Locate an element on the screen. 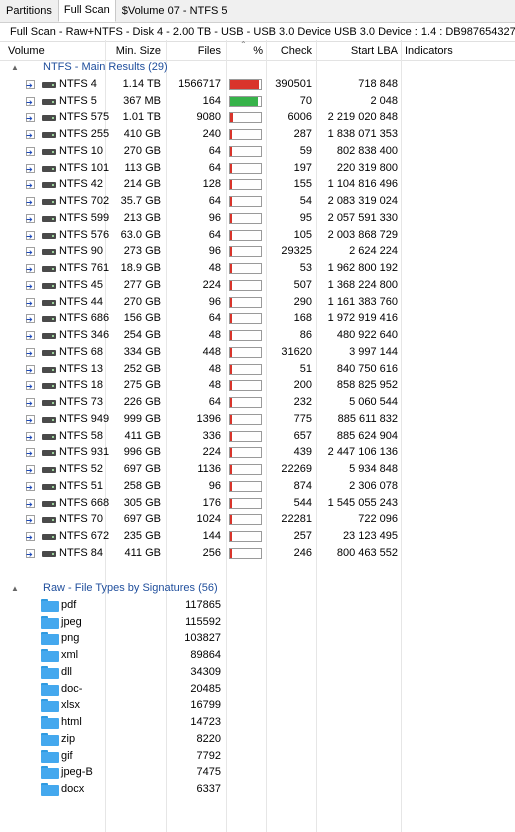 This screenshot has height=832, width=515. column-volume: Volume is located at coordinates (26, 51).